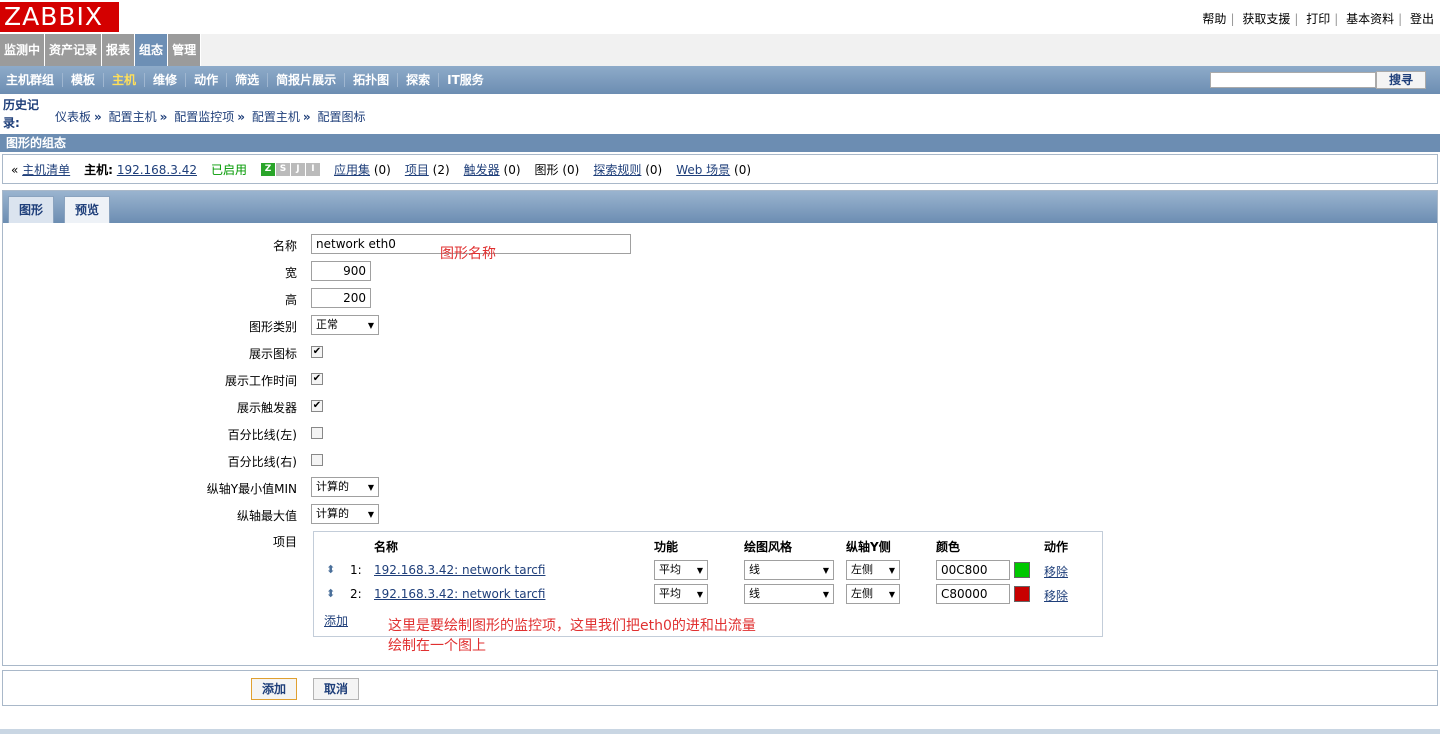  Describe the element at coordinates (345, 514) in the screenshot. I see `ymax-select: 计算的` at that location.